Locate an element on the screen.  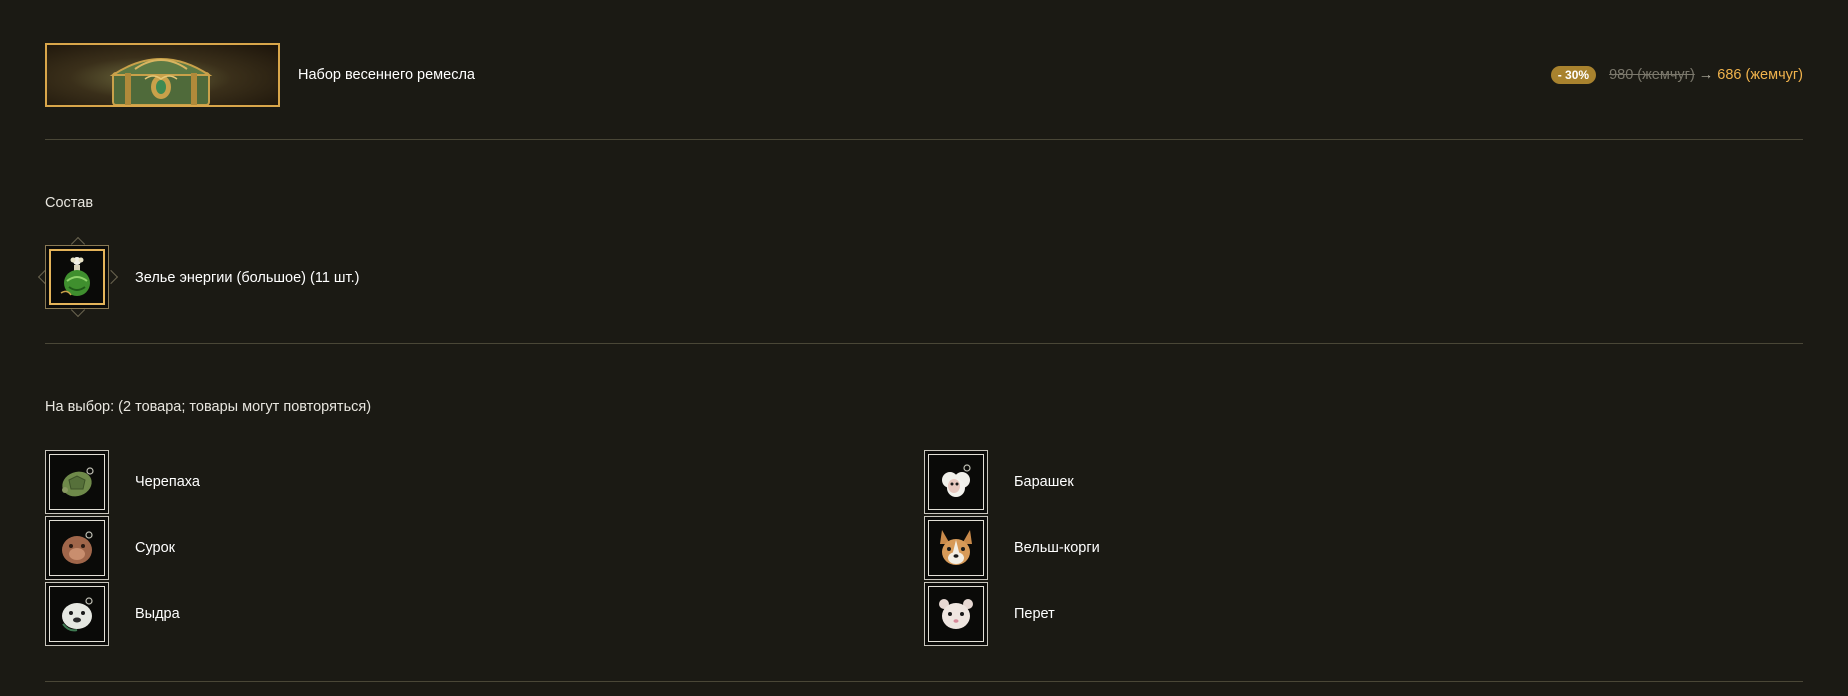
sheep-icon is located at coordinates (956, 480).